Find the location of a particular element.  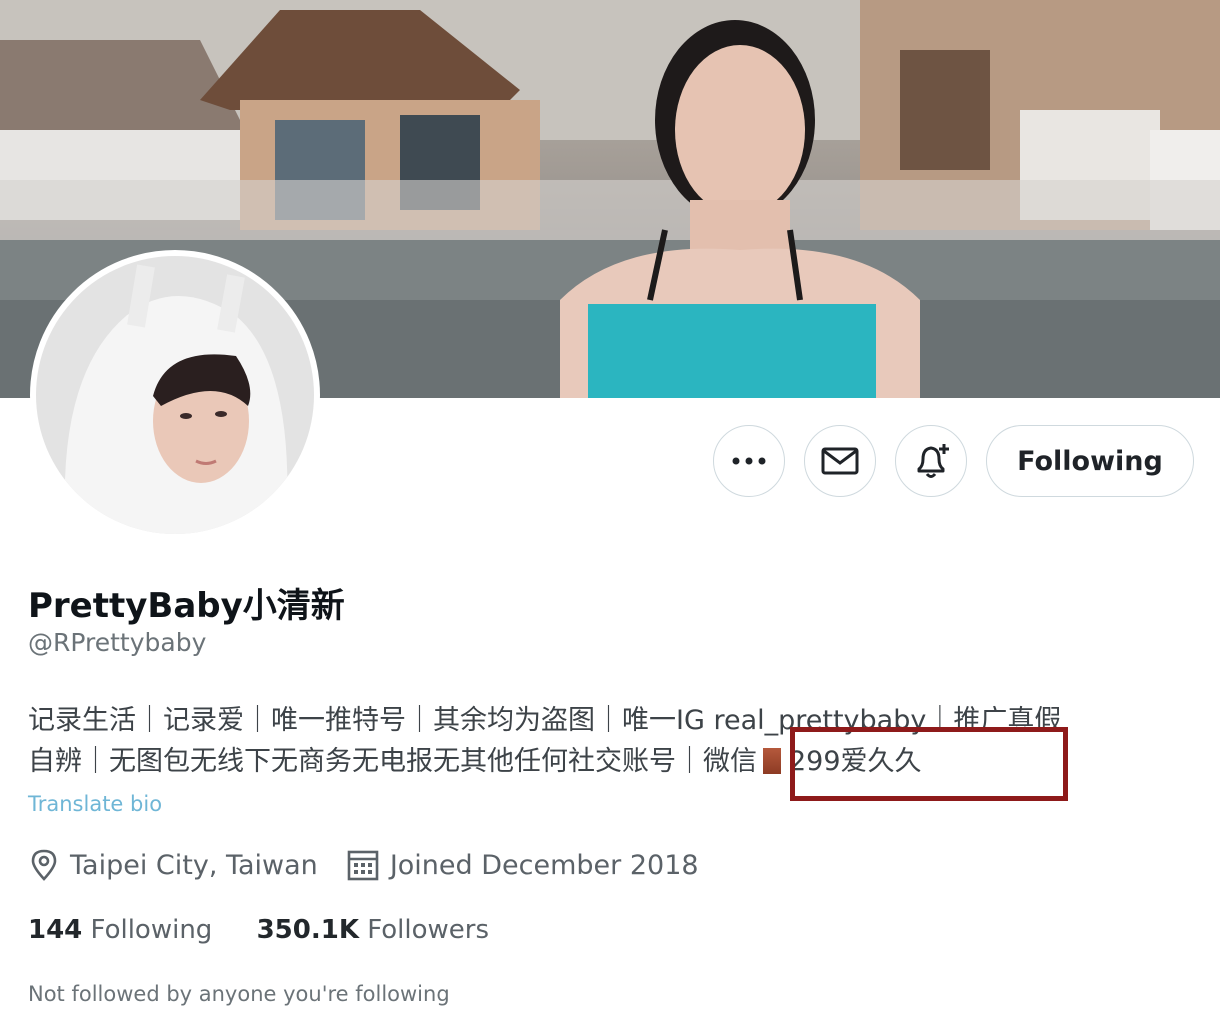

calendar-icon is located at coordinates (363, 865).